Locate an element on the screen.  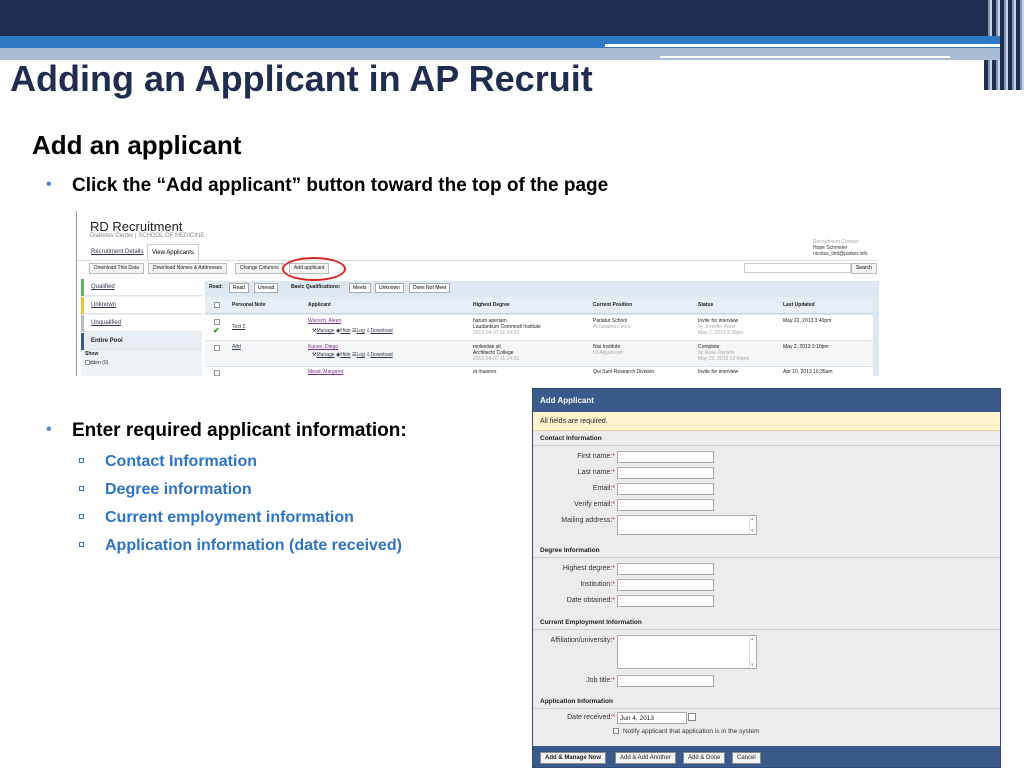
applicant-name-link: Kunze, Diego is located at coordinates (323, 347).